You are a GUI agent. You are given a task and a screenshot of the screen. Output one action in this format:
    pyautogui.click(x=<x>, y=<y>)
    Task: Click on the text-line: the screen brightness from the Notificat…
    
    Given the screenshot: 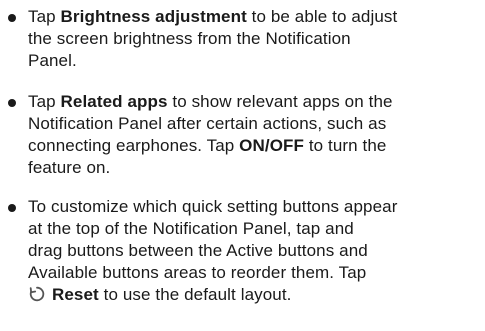 What is the action you would take?
    pyautogui.click(x=189, y=38)
    